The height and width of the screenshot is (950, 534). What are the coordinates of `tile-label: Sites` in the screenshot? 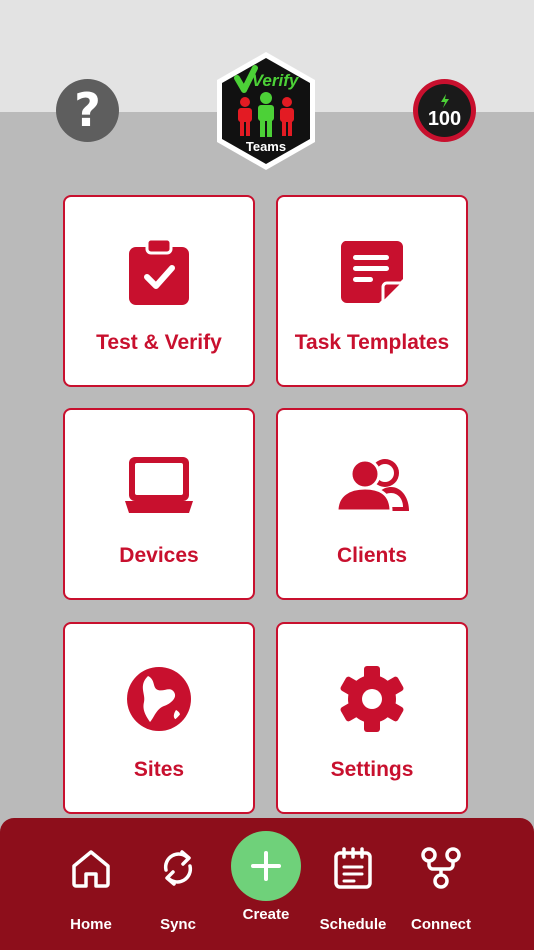 It's located at (159, 769).